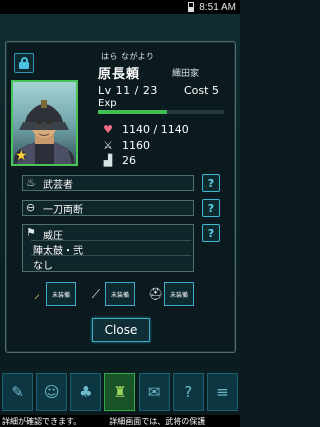 Image resolution: width=320 pixels, height=427 pixels. I want to click on tactic-box: ⚑ 威圧 陣太鼓・弐 なし, so click(108, 248).